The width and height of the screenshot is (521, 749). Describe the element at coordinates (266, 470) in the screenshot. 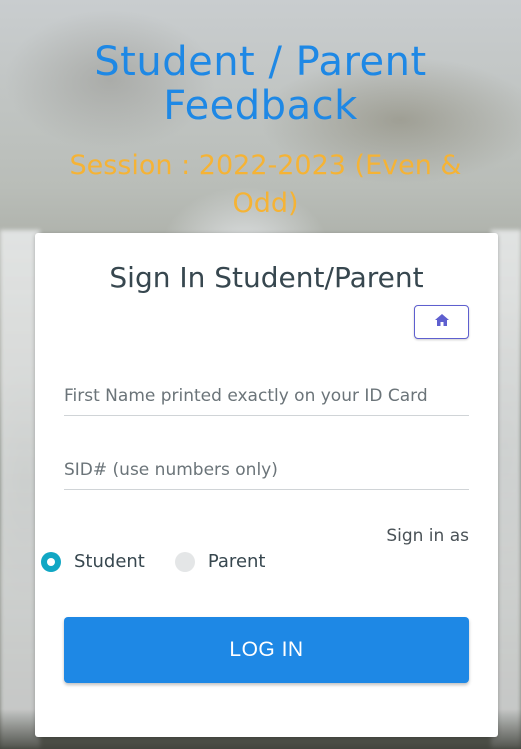

I see `sid-input` at that location.